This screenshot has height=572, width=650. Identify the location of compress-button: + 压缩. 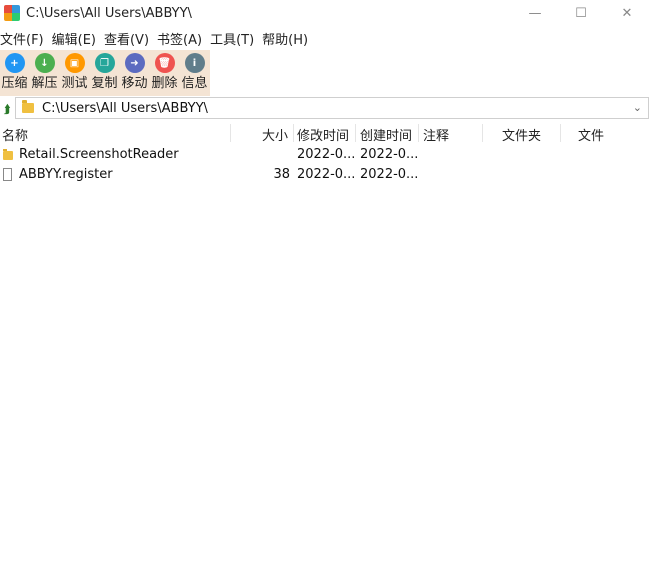
(14, 71).